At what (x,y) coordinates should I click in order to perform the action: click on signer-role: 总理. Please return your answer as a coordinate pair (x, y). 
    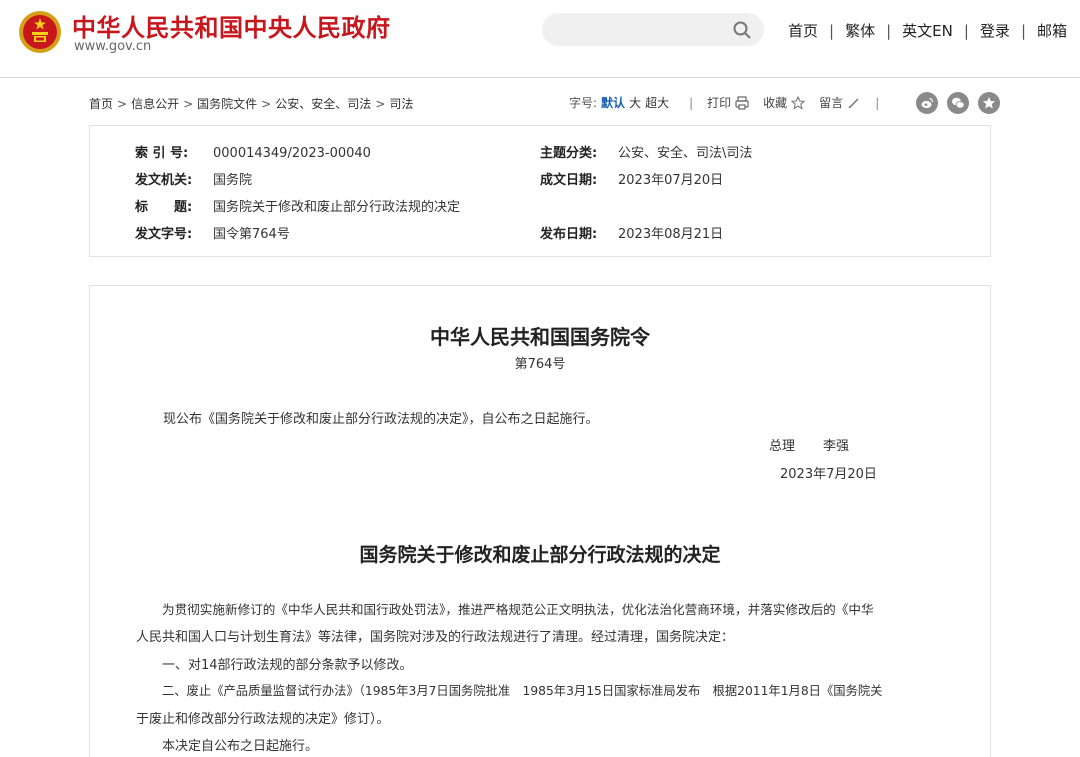
    Looking at the image, I should click on (782, 446).